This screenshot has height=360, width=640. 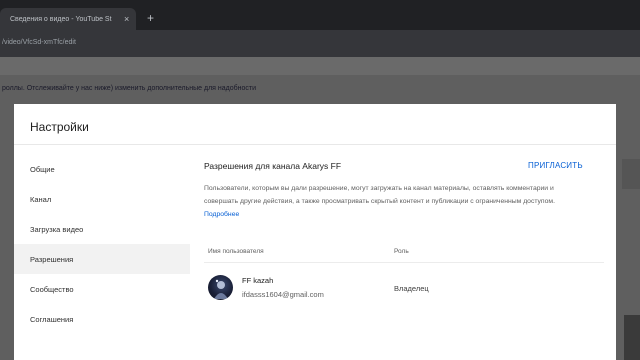 I want to click on user-email: ifdasss1604@gmail.com, so click(x=283, y=294).